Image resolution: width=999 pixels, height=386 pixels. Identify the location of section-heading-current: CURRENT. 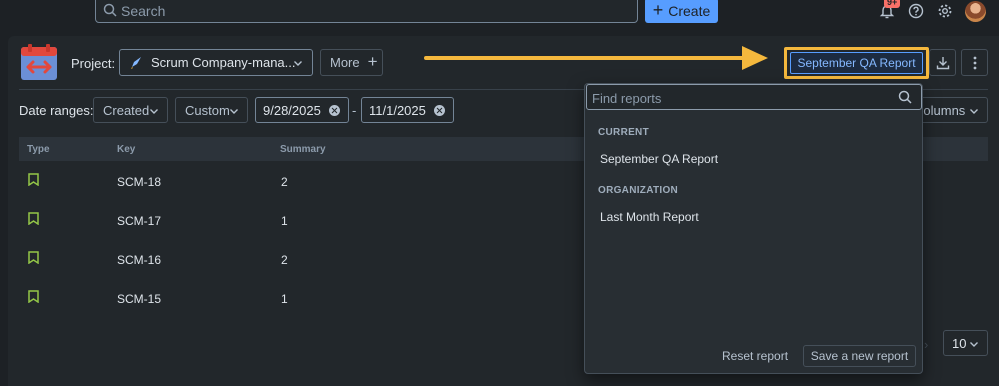
(623, 132).